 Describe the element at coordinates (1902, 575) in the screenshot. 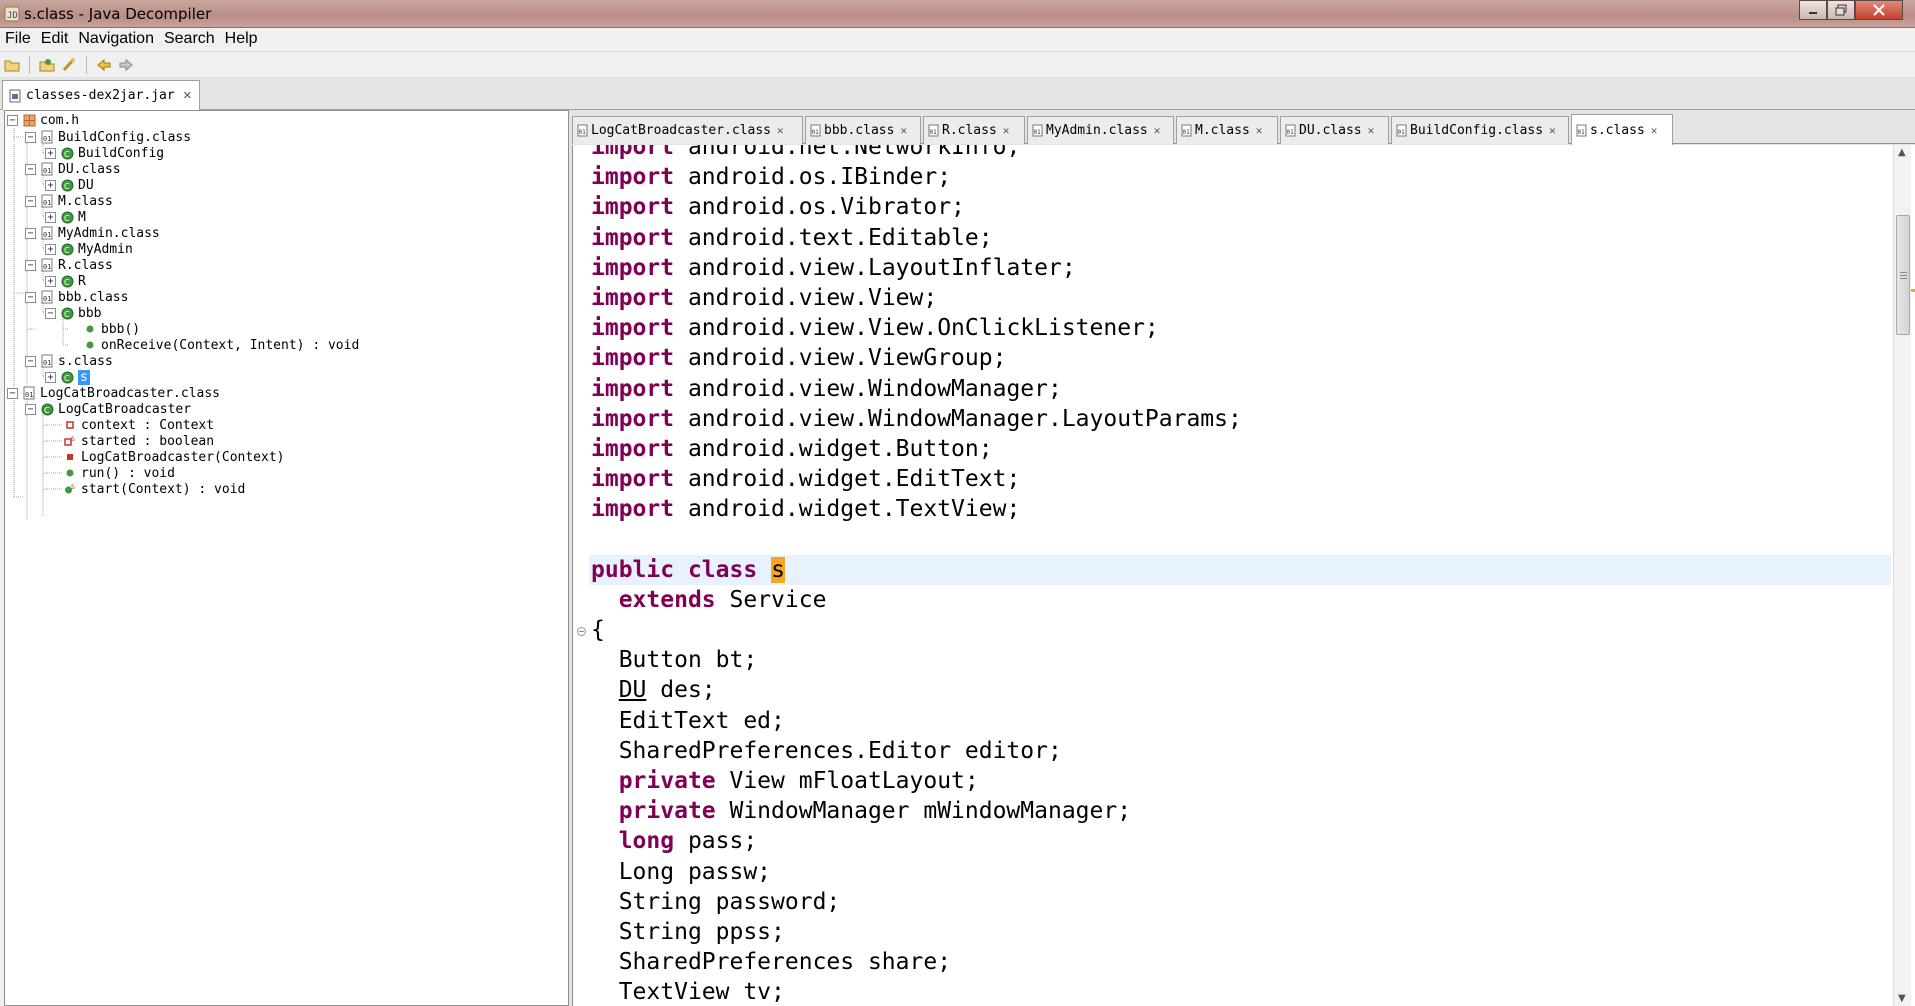

I see `vertical-scrollbar: ▲ ▼` at that location.